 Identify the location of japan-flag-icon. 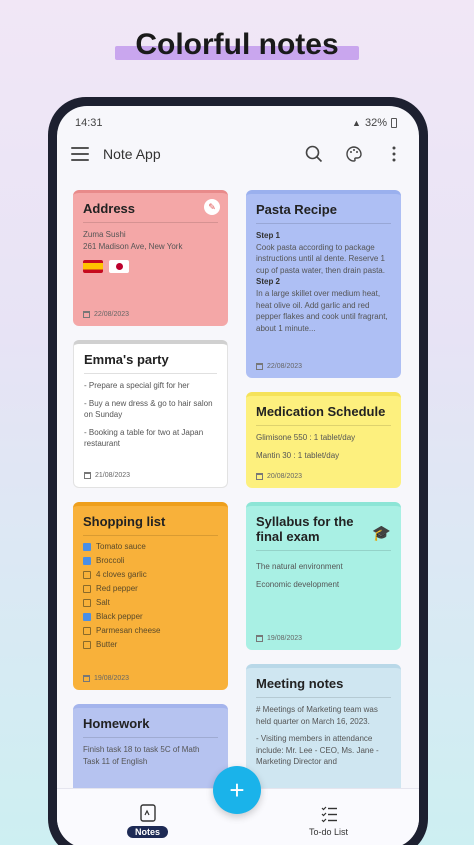
(119, 267).